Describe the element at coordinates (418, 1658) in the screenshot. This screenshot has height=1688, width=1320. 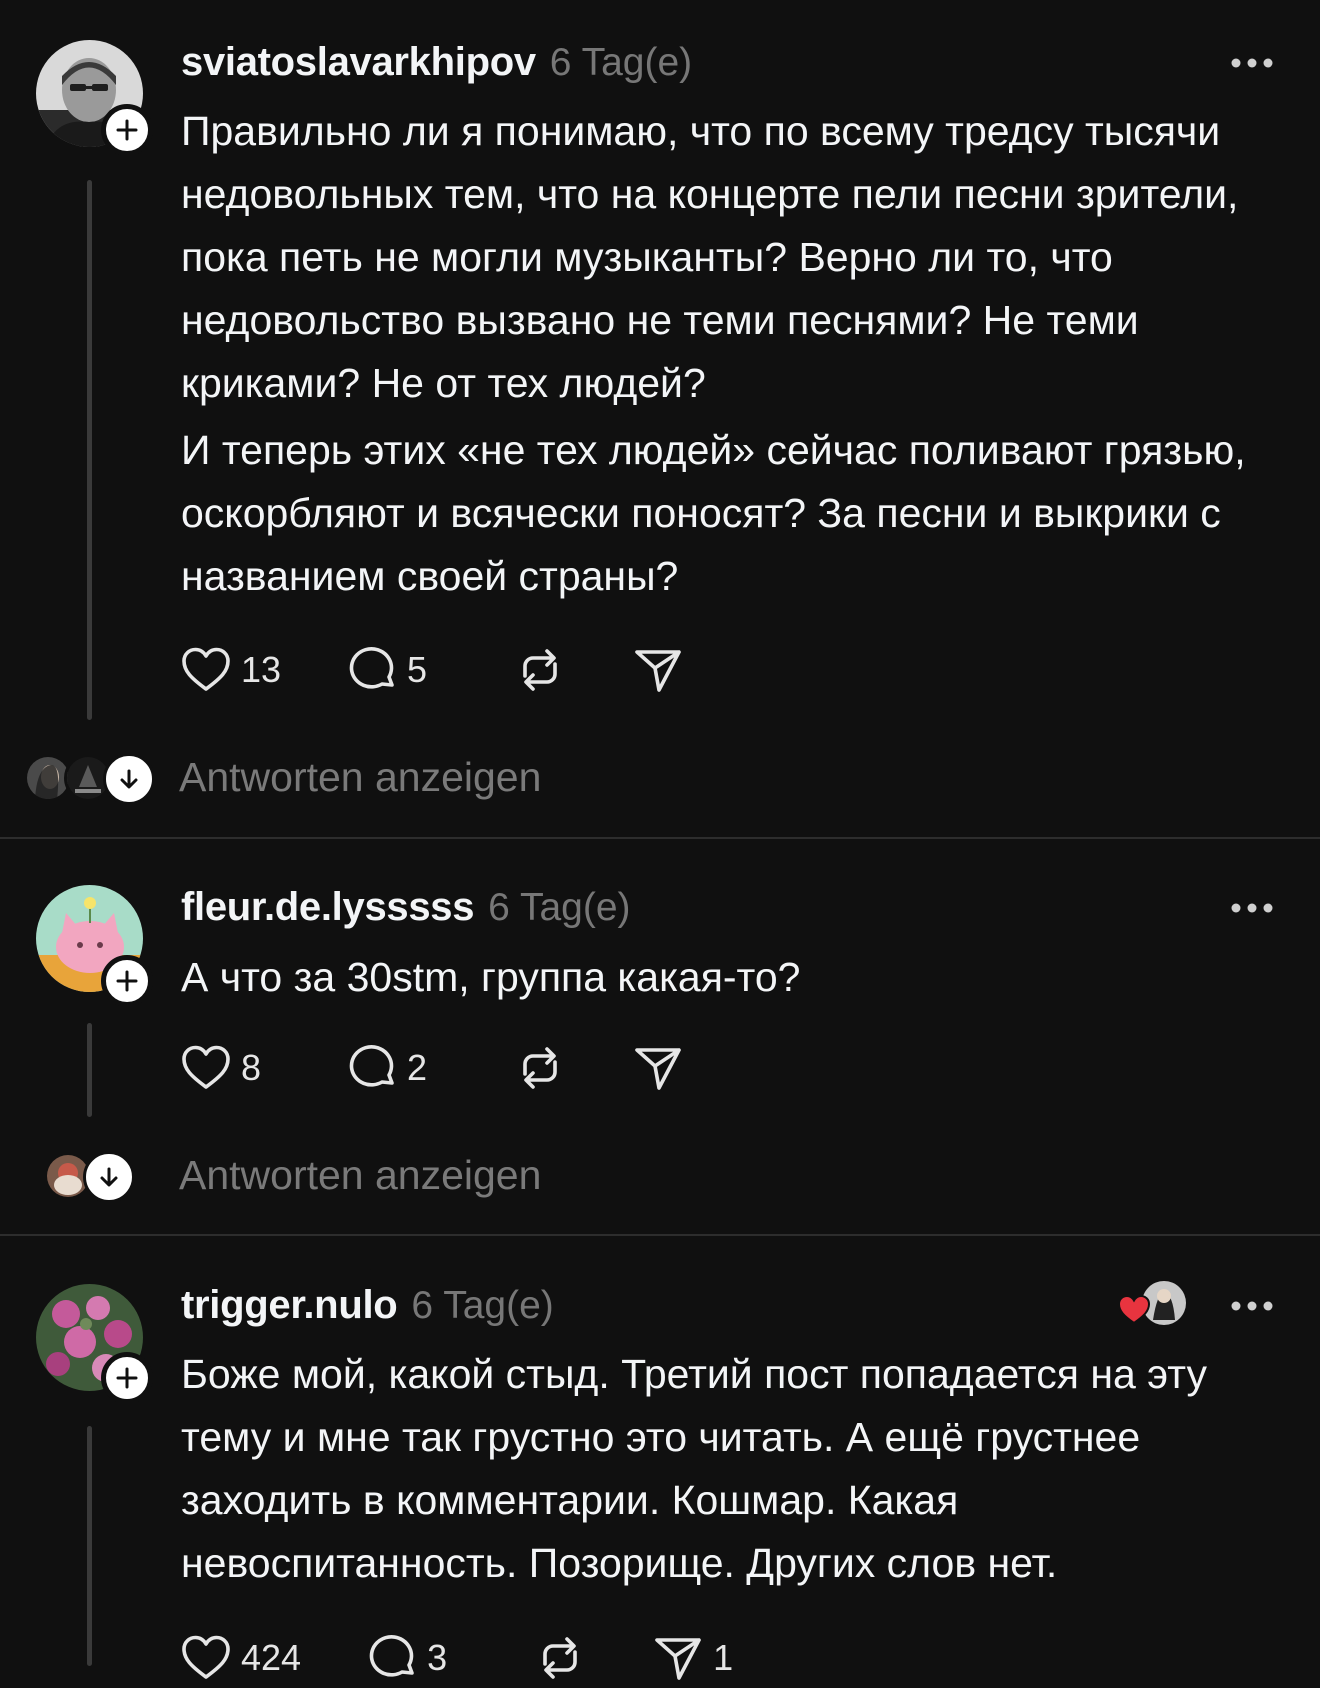
I see `comment-button: 3` at that location.